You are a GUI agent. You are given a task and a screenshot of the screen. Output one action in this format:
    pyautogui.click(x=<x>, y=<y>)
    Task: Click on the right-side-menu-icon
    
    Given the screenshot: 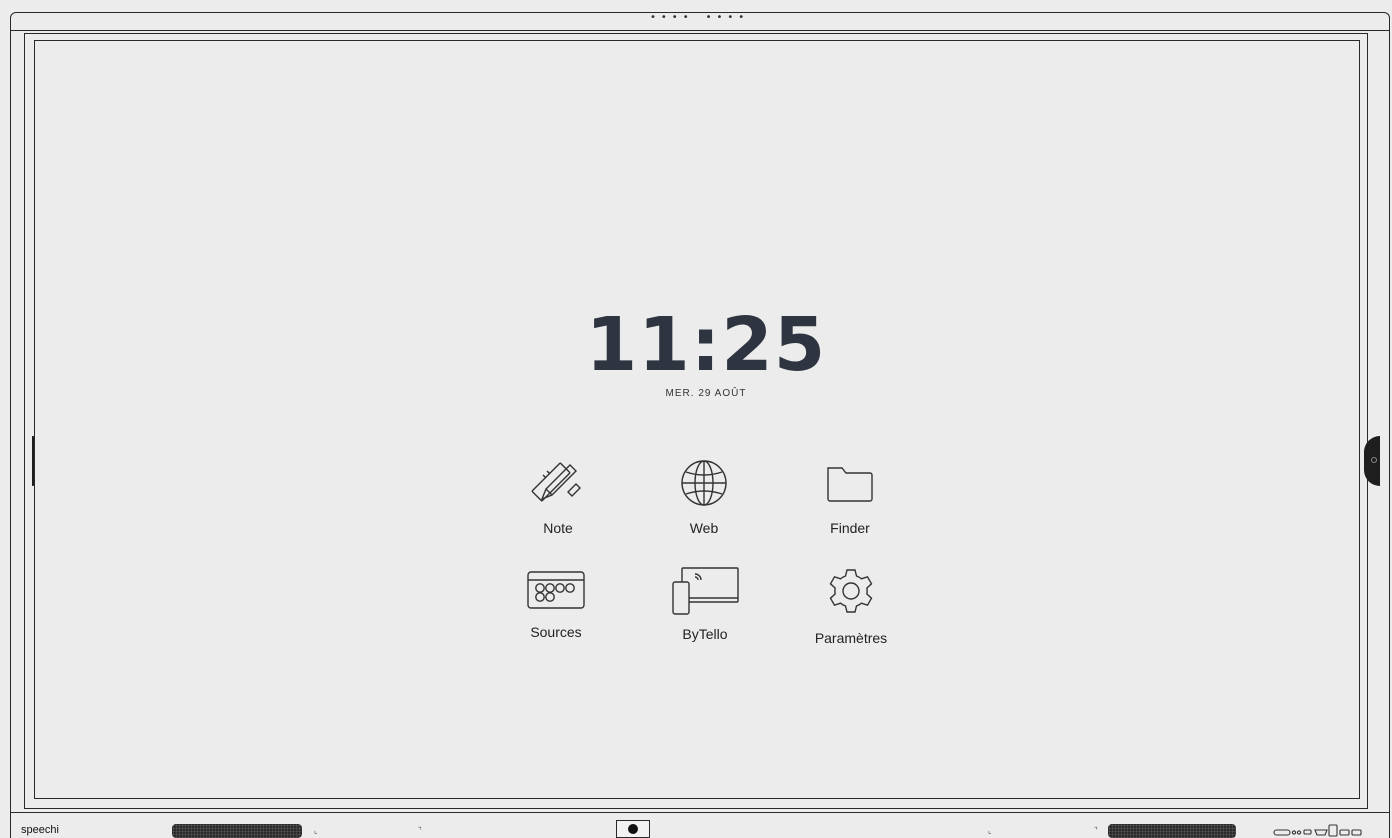 What is the action you would take?
    pyautogui.click(x=1374, y=460)
    